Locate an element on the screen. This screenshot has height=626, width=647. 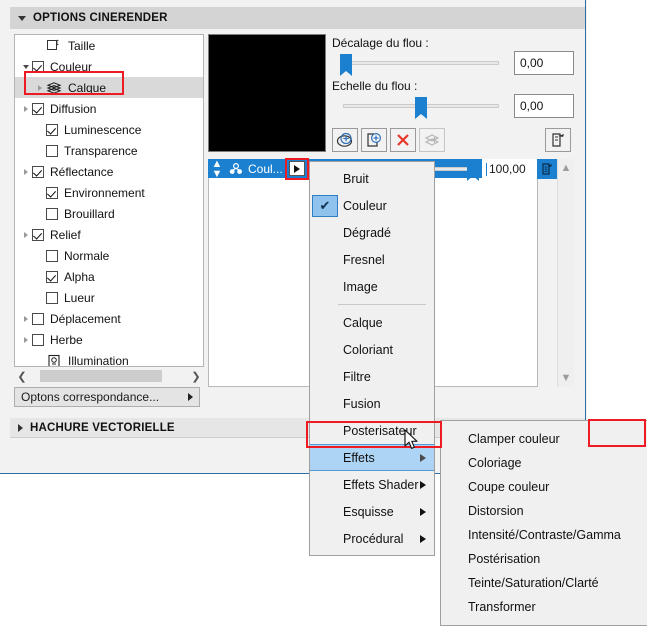
scroll-right-icon: ❯ is located at coordinates (196, 376).